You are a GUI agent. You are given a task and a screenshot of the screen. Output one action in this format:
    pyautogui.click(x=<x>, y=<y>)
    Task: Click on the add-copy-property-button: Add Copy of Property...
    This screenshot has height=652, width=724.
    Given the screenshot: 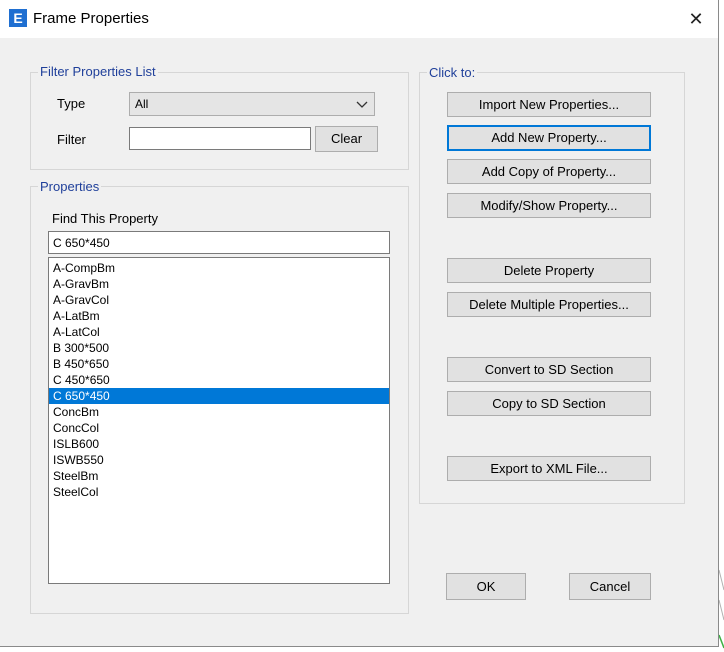 What is the action you would take?
    pyautogui.click(x=549, y=171)
    